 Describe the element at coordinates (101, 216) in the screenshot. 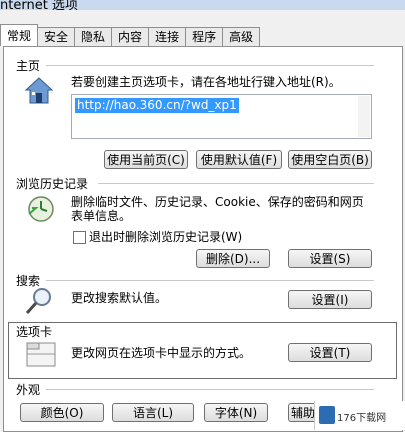

I see `history-description-line2: 表单信息。` at that location.